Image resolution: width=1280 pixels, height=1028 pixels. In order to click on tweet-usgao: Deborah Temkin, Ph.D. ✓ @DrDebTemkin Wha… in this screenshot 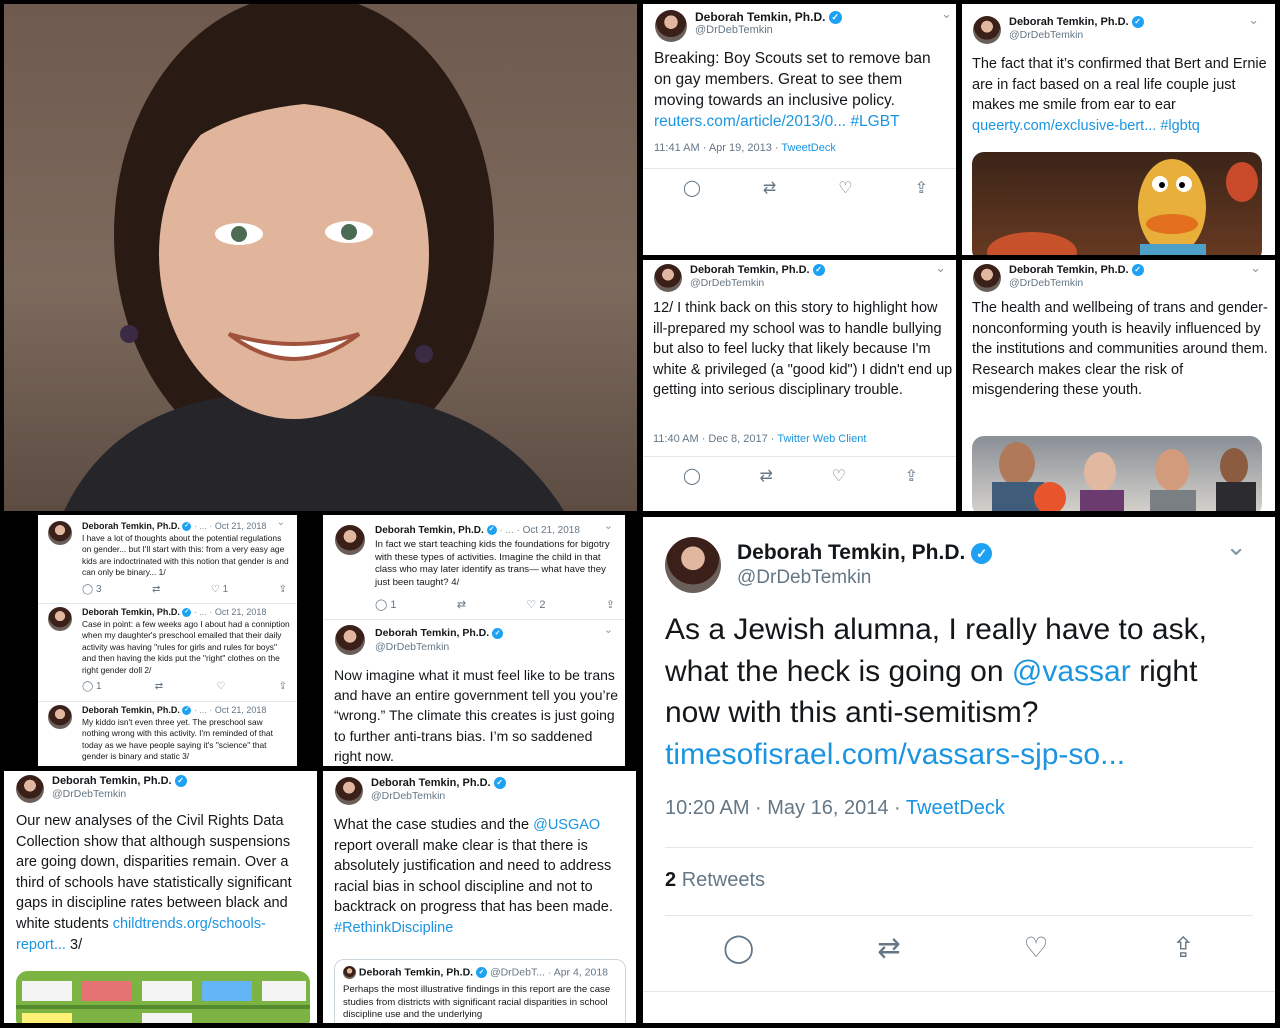, I will do `click(479, 897)`.